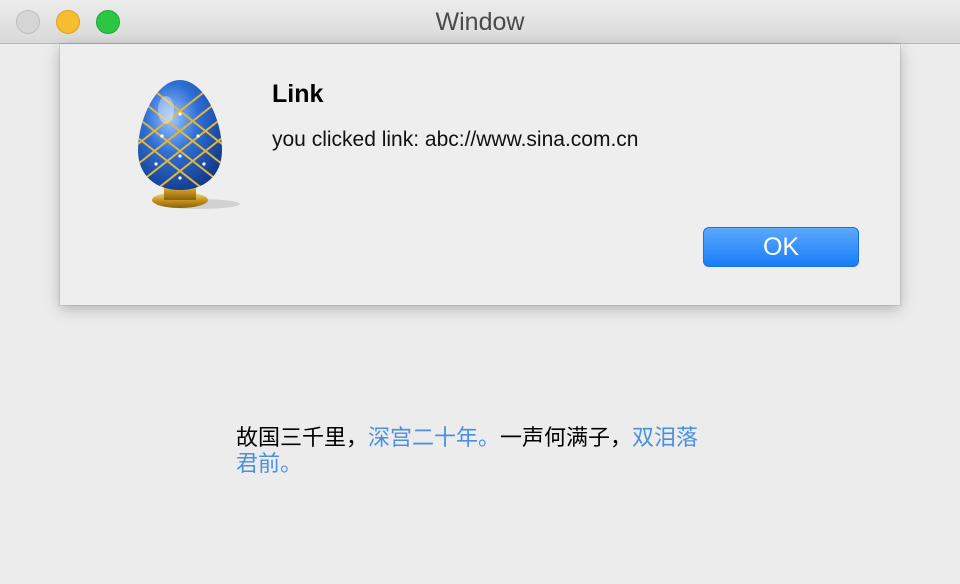 The width and height of the screenshot is (960, 584). I want to click on alert-title: Link, so click(298, 94).